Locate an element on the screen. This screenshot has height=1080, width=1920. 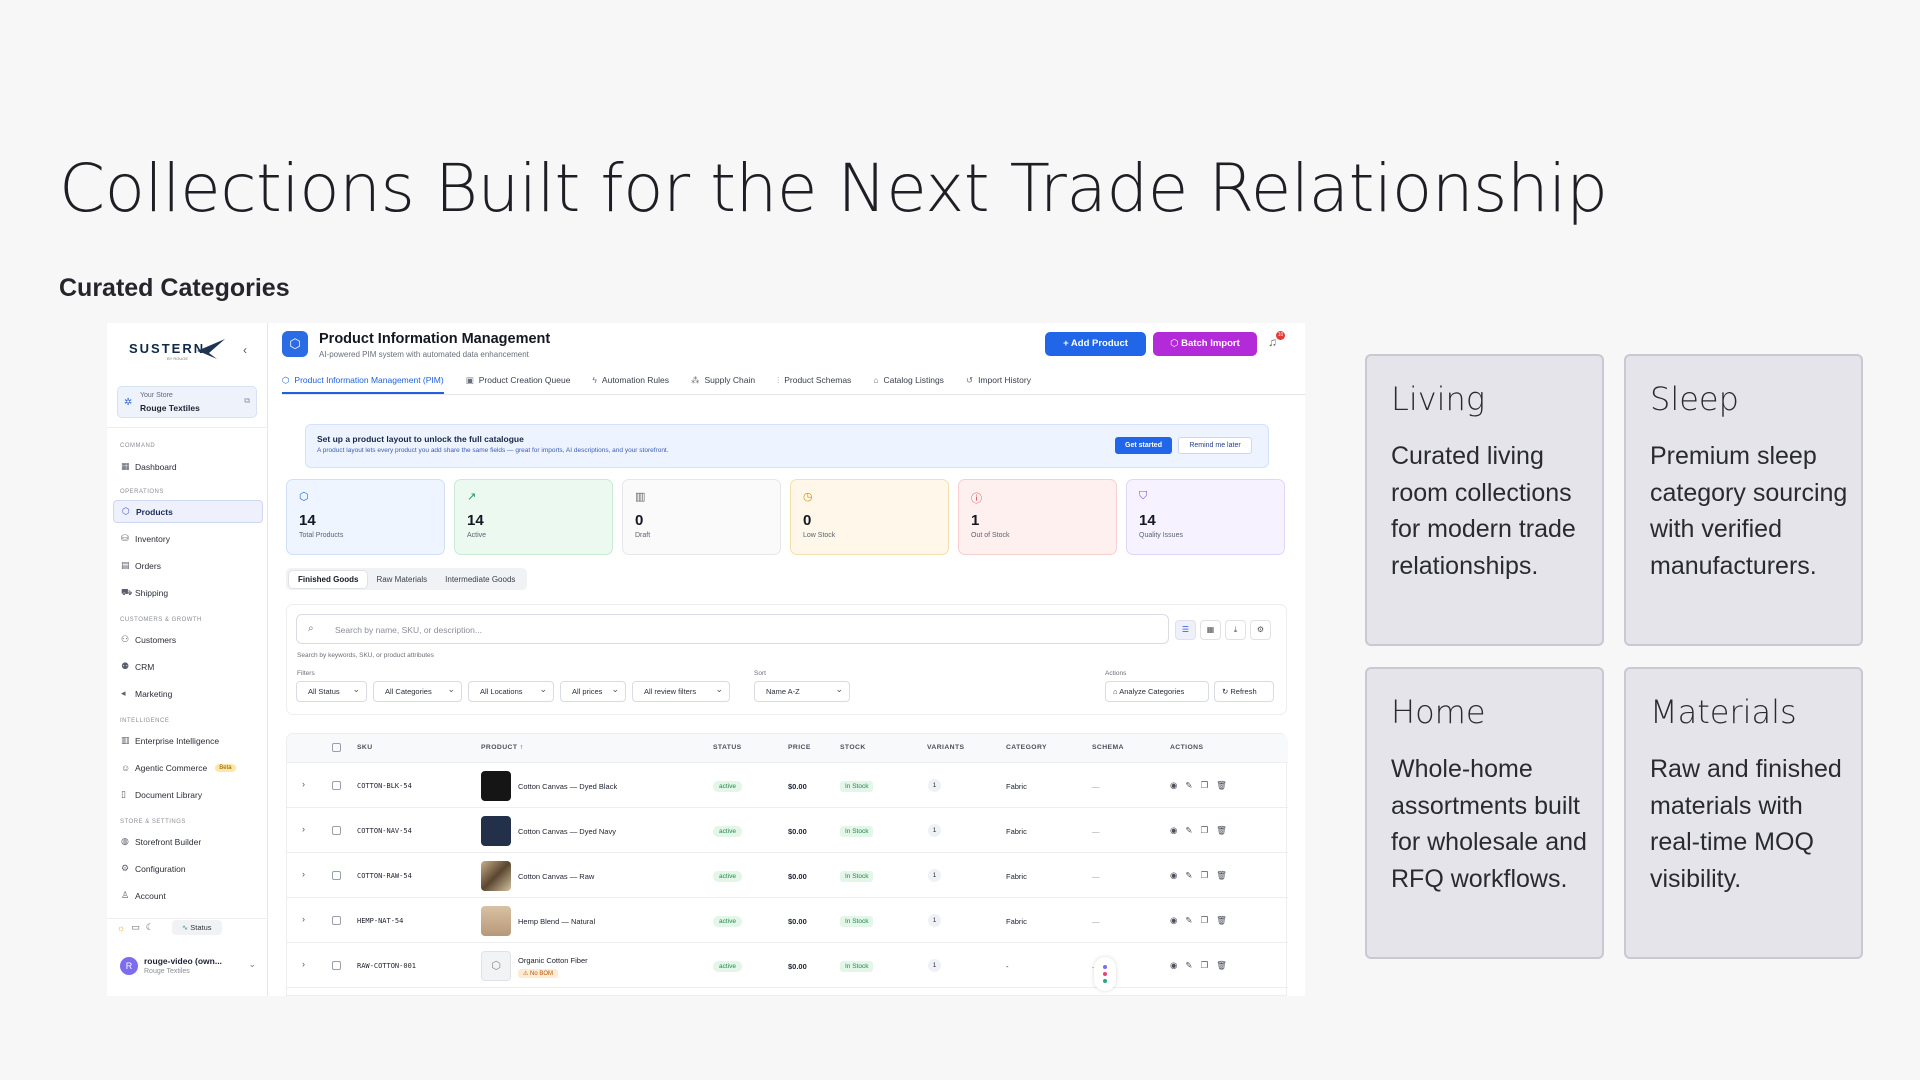
sidebar-item-document-library: ▯ Document Library is located at coordinates (188, 794).